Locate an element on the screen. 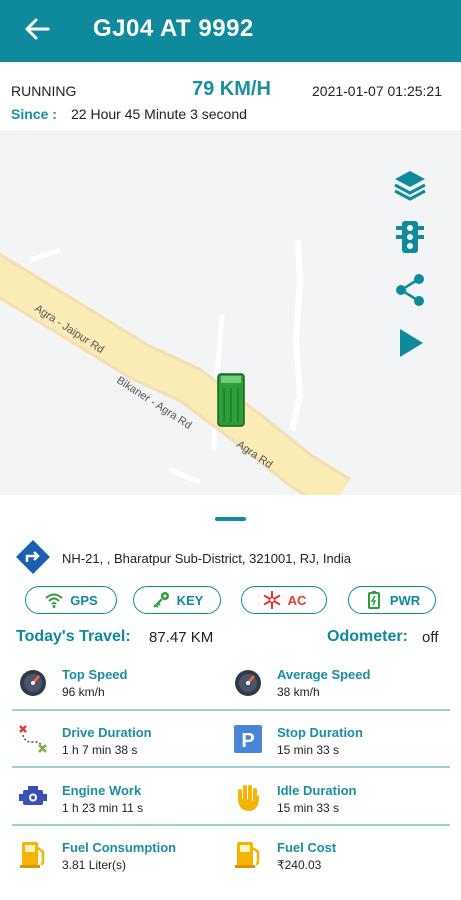 This screenshot has height=900, width=461. stat-average-speed: Average Speed 38 km/h is located at coordinates (332, 690).